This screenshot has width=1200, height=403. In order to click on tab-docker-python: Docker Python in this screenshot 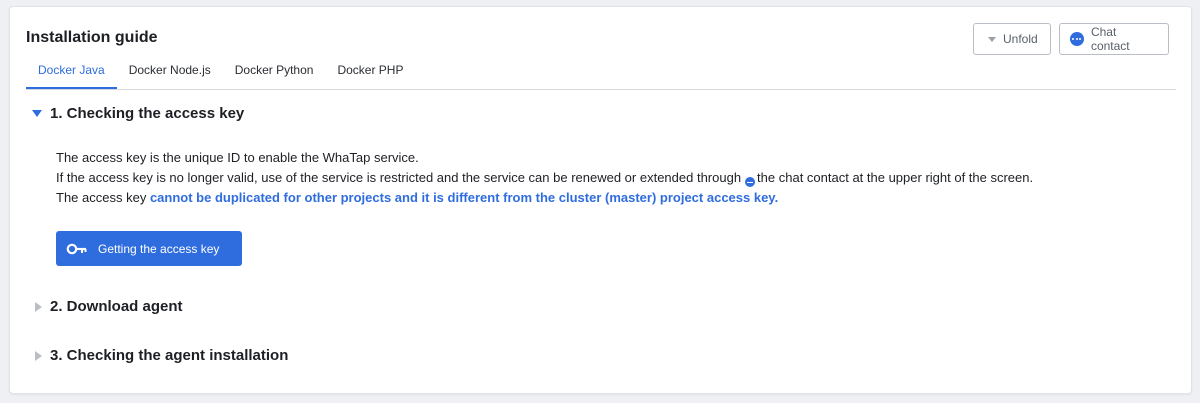, I will do `click(274, 74)`.